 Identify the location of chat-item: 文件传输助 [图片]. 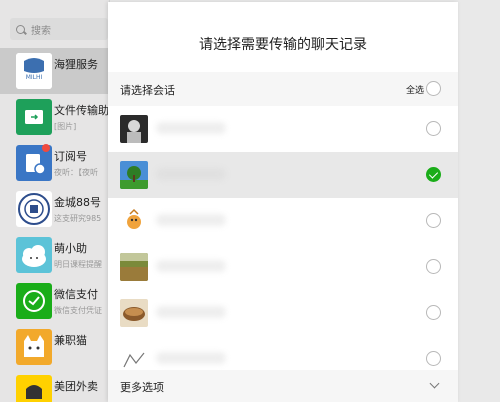
(54, 117).